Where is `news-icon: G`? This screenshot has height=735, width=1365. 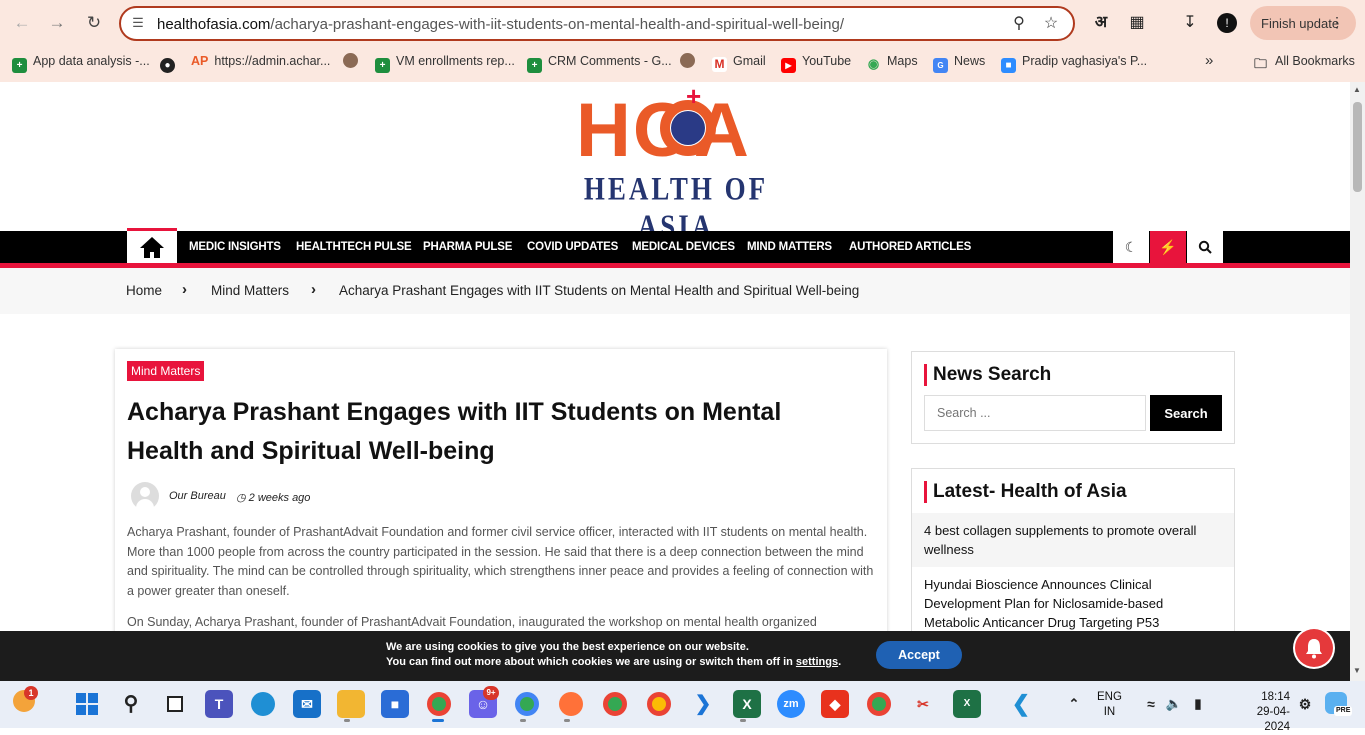
news-icon: G is located at coordinates (940, 65).